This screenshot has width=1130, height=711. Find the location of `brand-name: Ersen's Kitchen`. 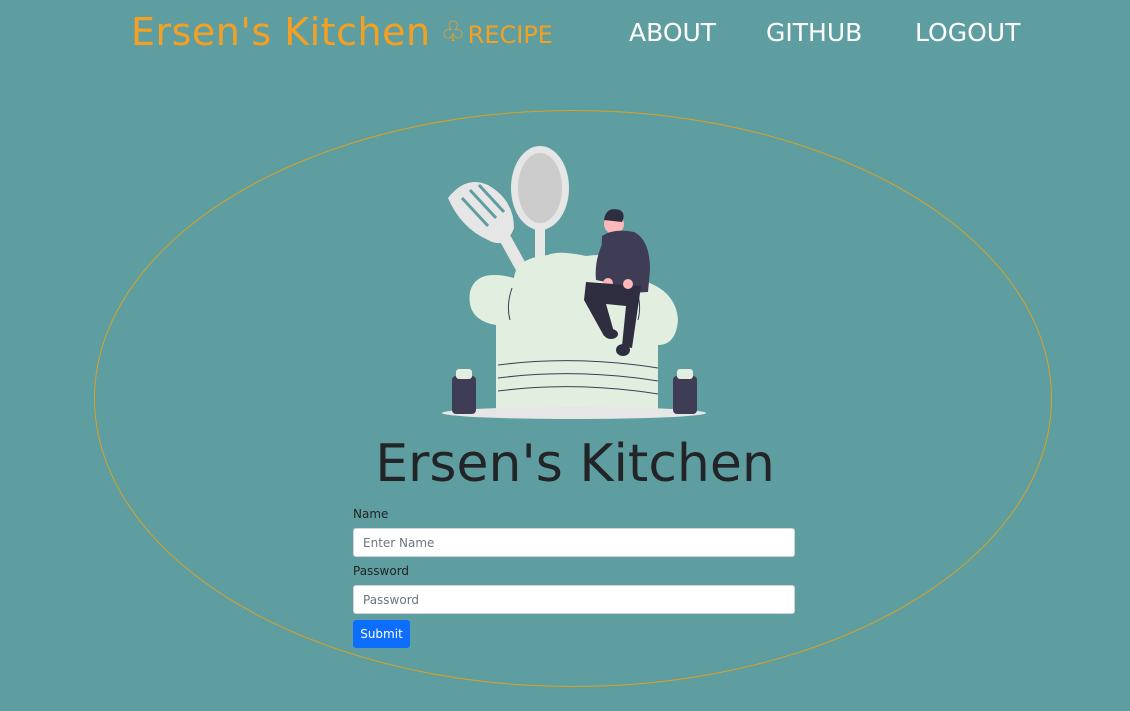

brand-name: Ersen's Kitchen is located at coordinates (281, 32).